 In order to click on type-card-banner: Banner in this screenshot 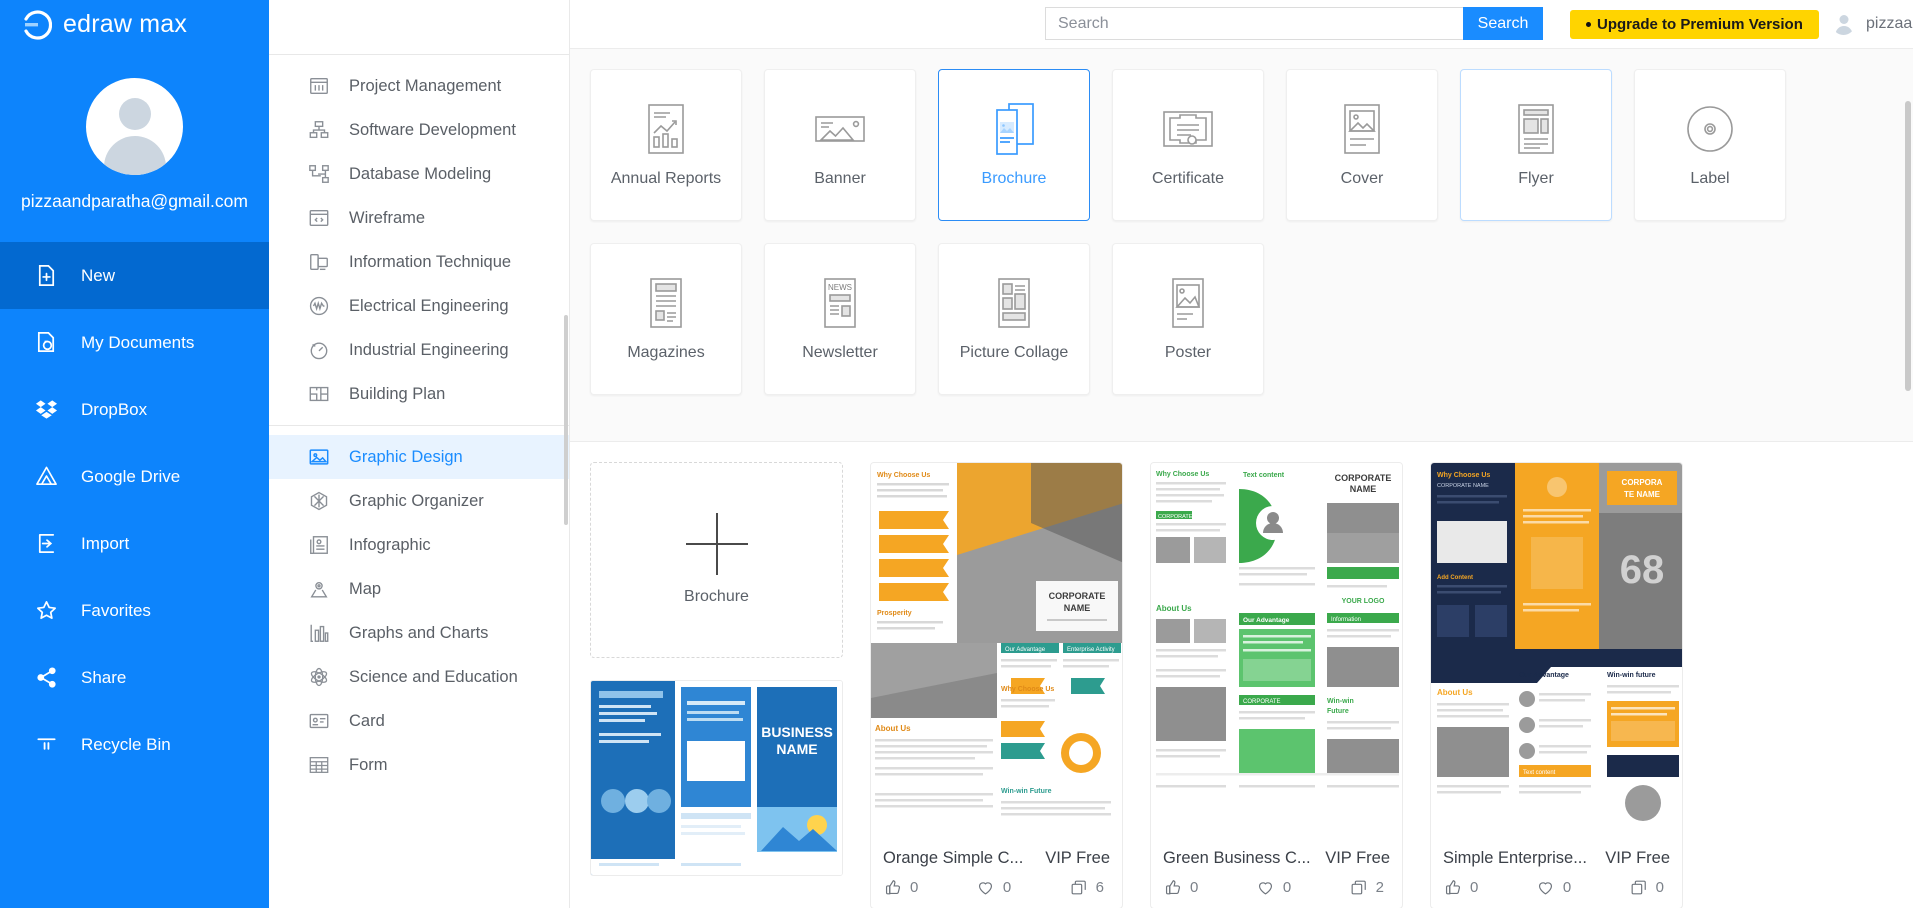, I will do `click(840, 144)`.